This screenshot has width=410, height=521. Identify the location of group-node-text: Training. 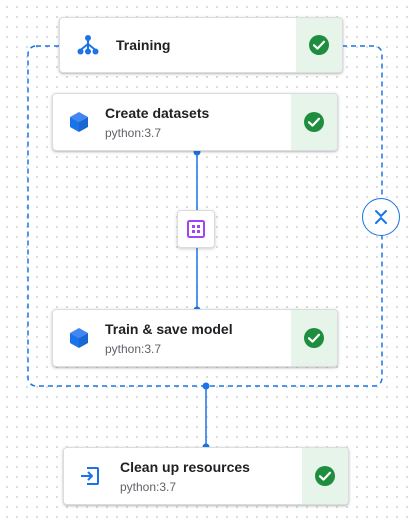
(206, 45).